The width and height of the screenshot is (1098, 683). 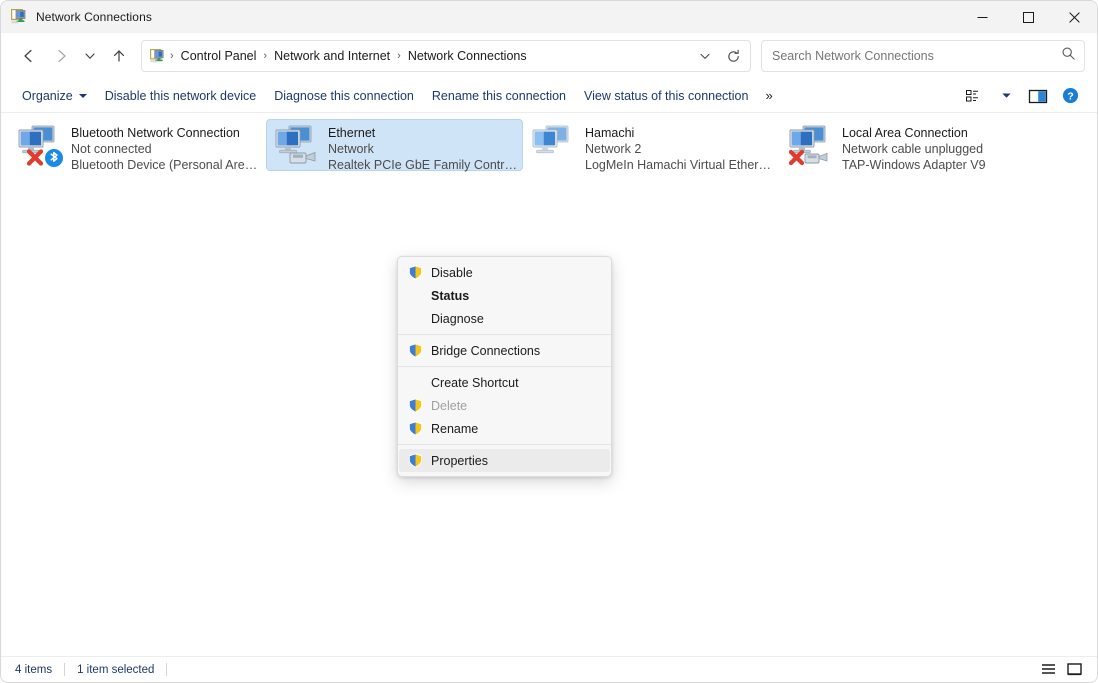 I want to click on search-input, so click(x=916, y=56).